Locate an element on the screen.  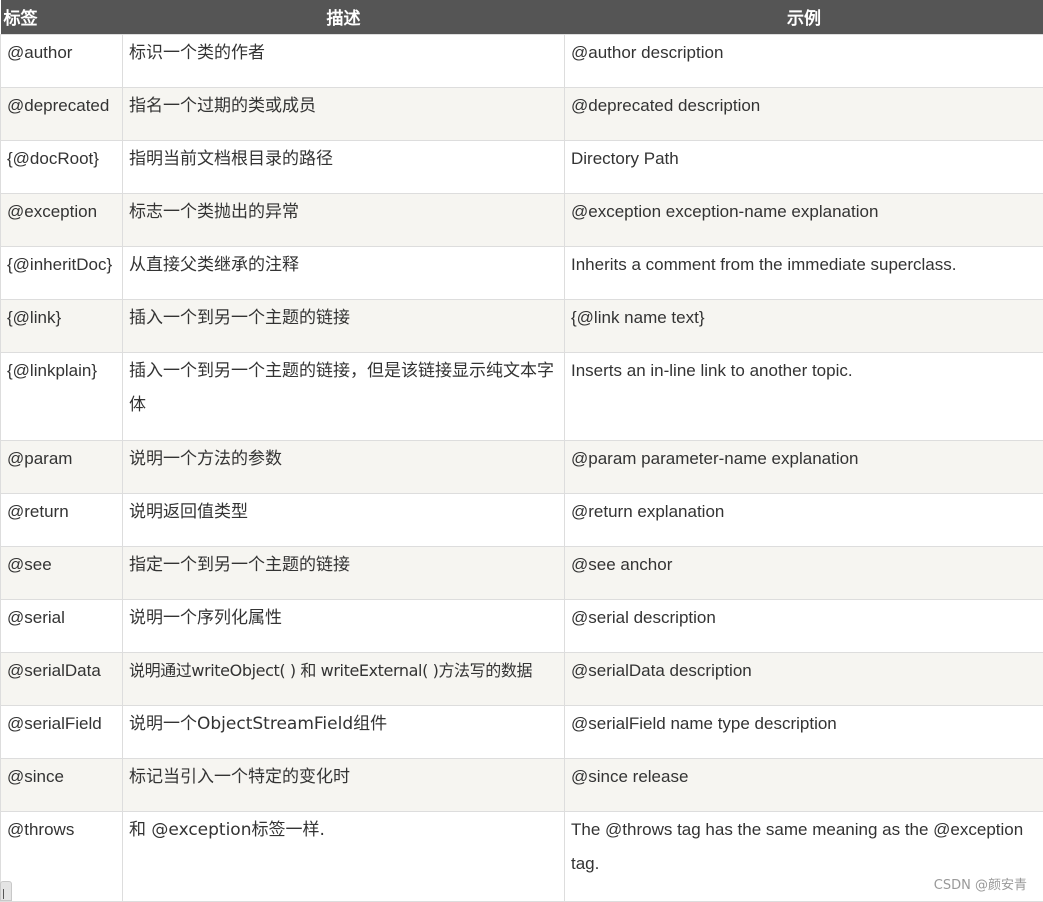
tag-cell: @since is located at coordinates (62, 784).